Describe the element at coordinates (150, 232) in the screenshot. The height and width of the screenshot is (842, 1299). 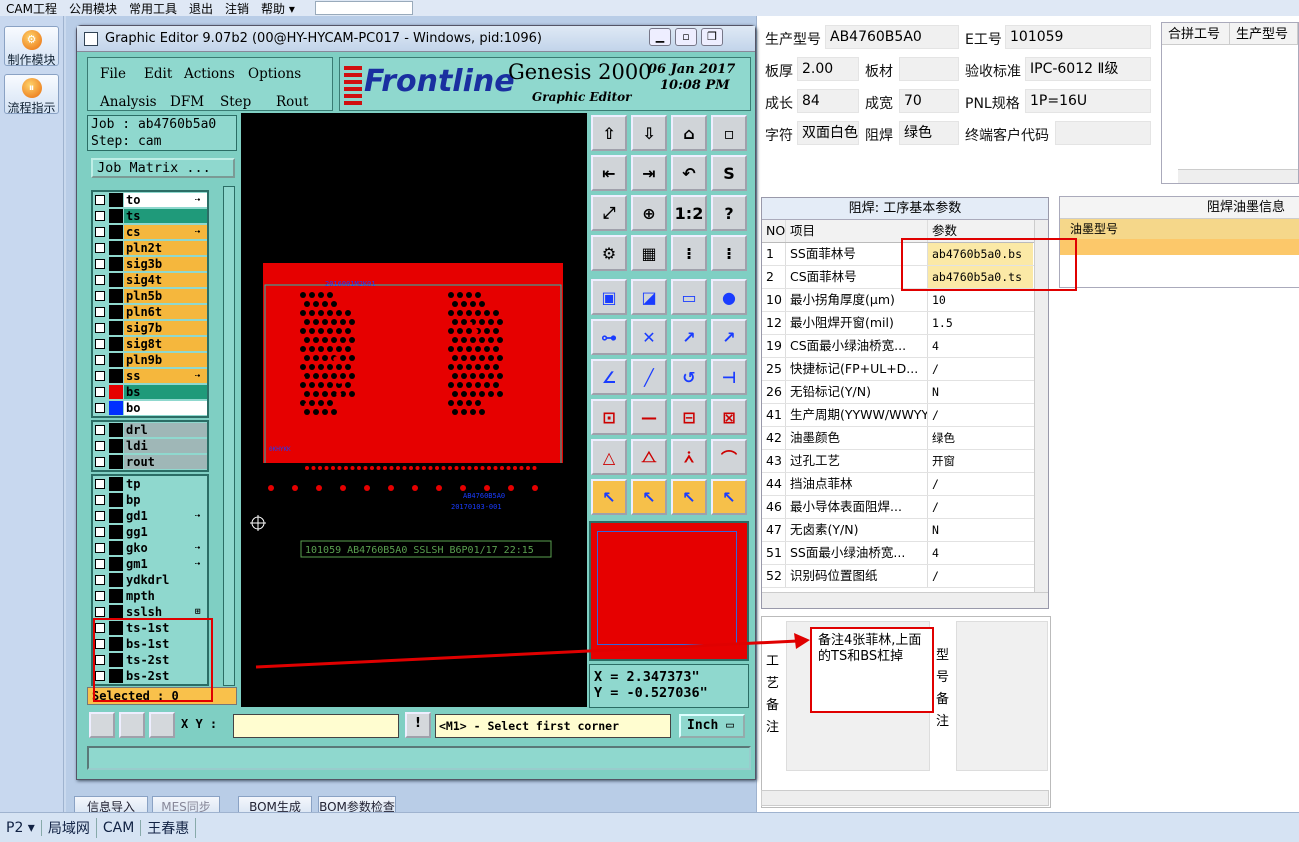
I see `layer-row: cs ⇢` at that location.